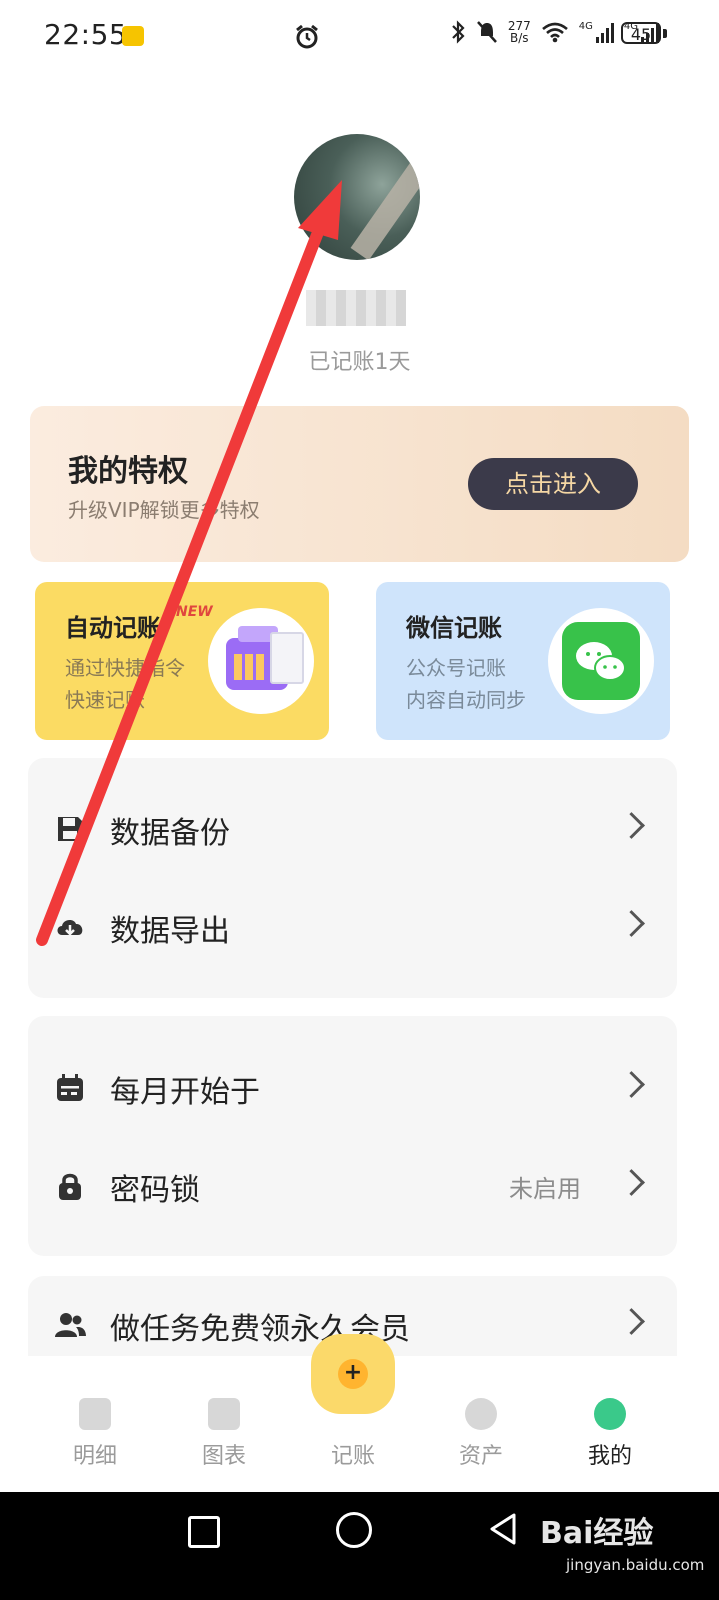 This screenshot has height=1600, width=719. Describe the element at coordinates (352, 829) in the screenshot. I see `menu-item-backup: 数据备份` at that location.